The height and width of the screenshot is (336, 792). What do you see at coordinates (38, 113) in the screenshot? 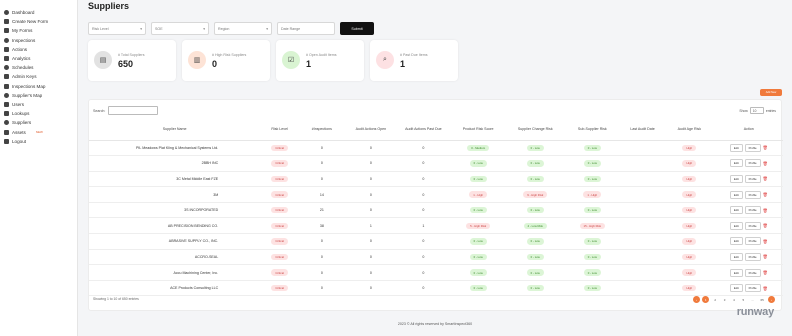
I see `sidebar-item-lookups: Lookups` at bounding box center [38, 113].